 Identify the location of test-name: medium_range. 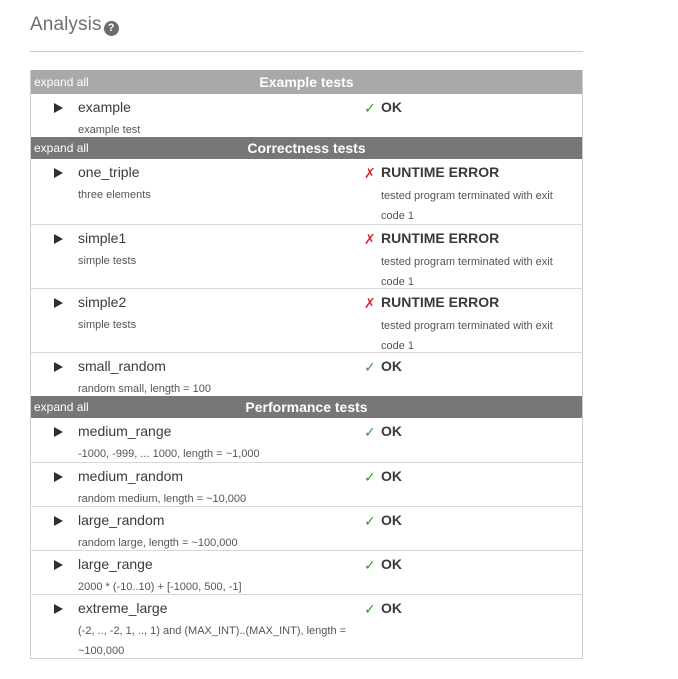
(124, 431).